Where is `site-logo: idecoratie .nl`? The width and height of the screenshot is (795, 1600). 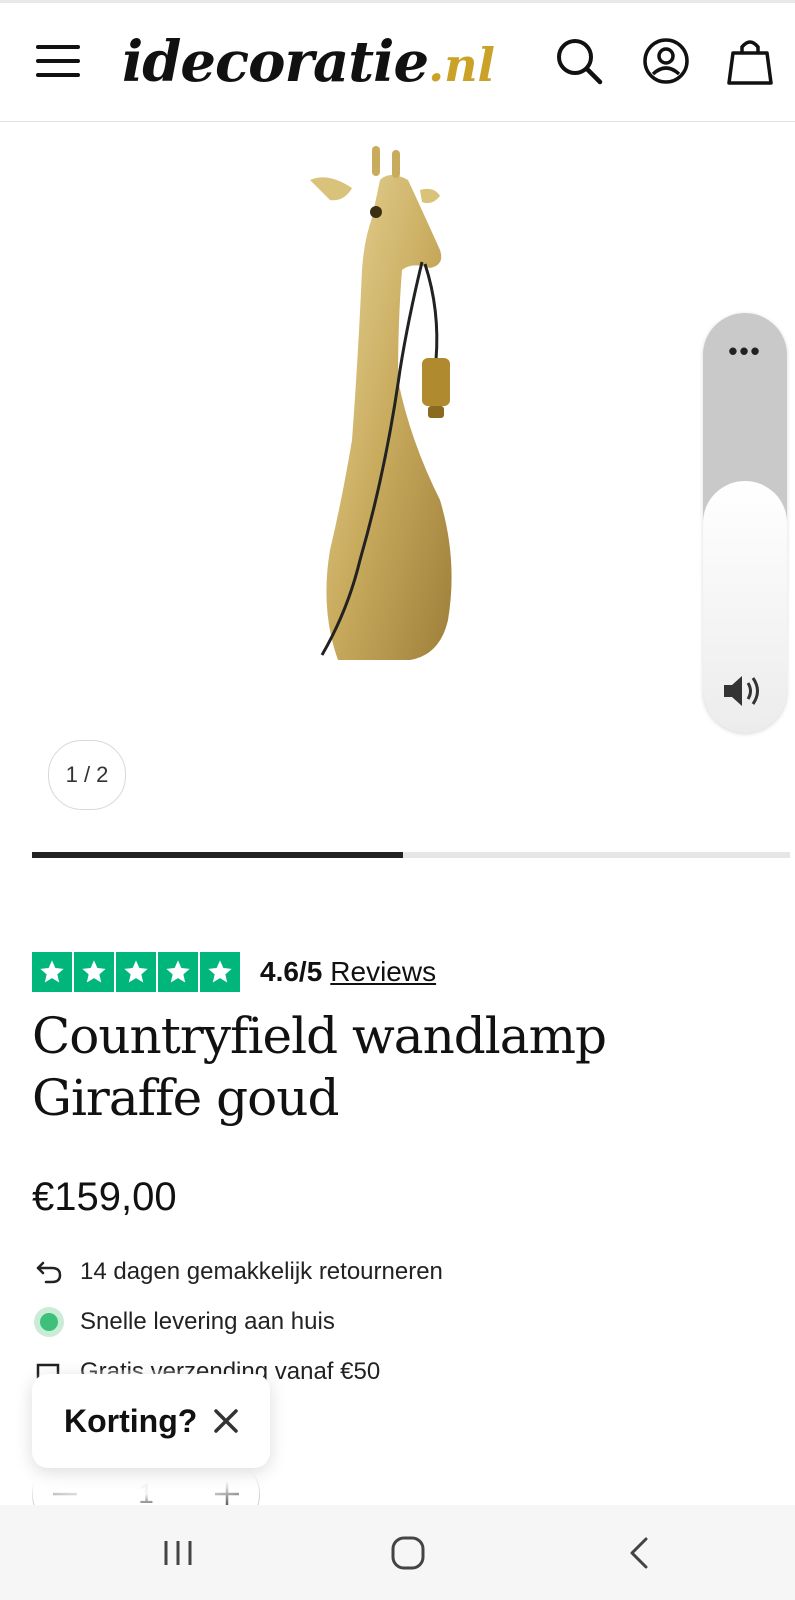 site-logo: idecoratie .nl is located at coordinates (308, 62).